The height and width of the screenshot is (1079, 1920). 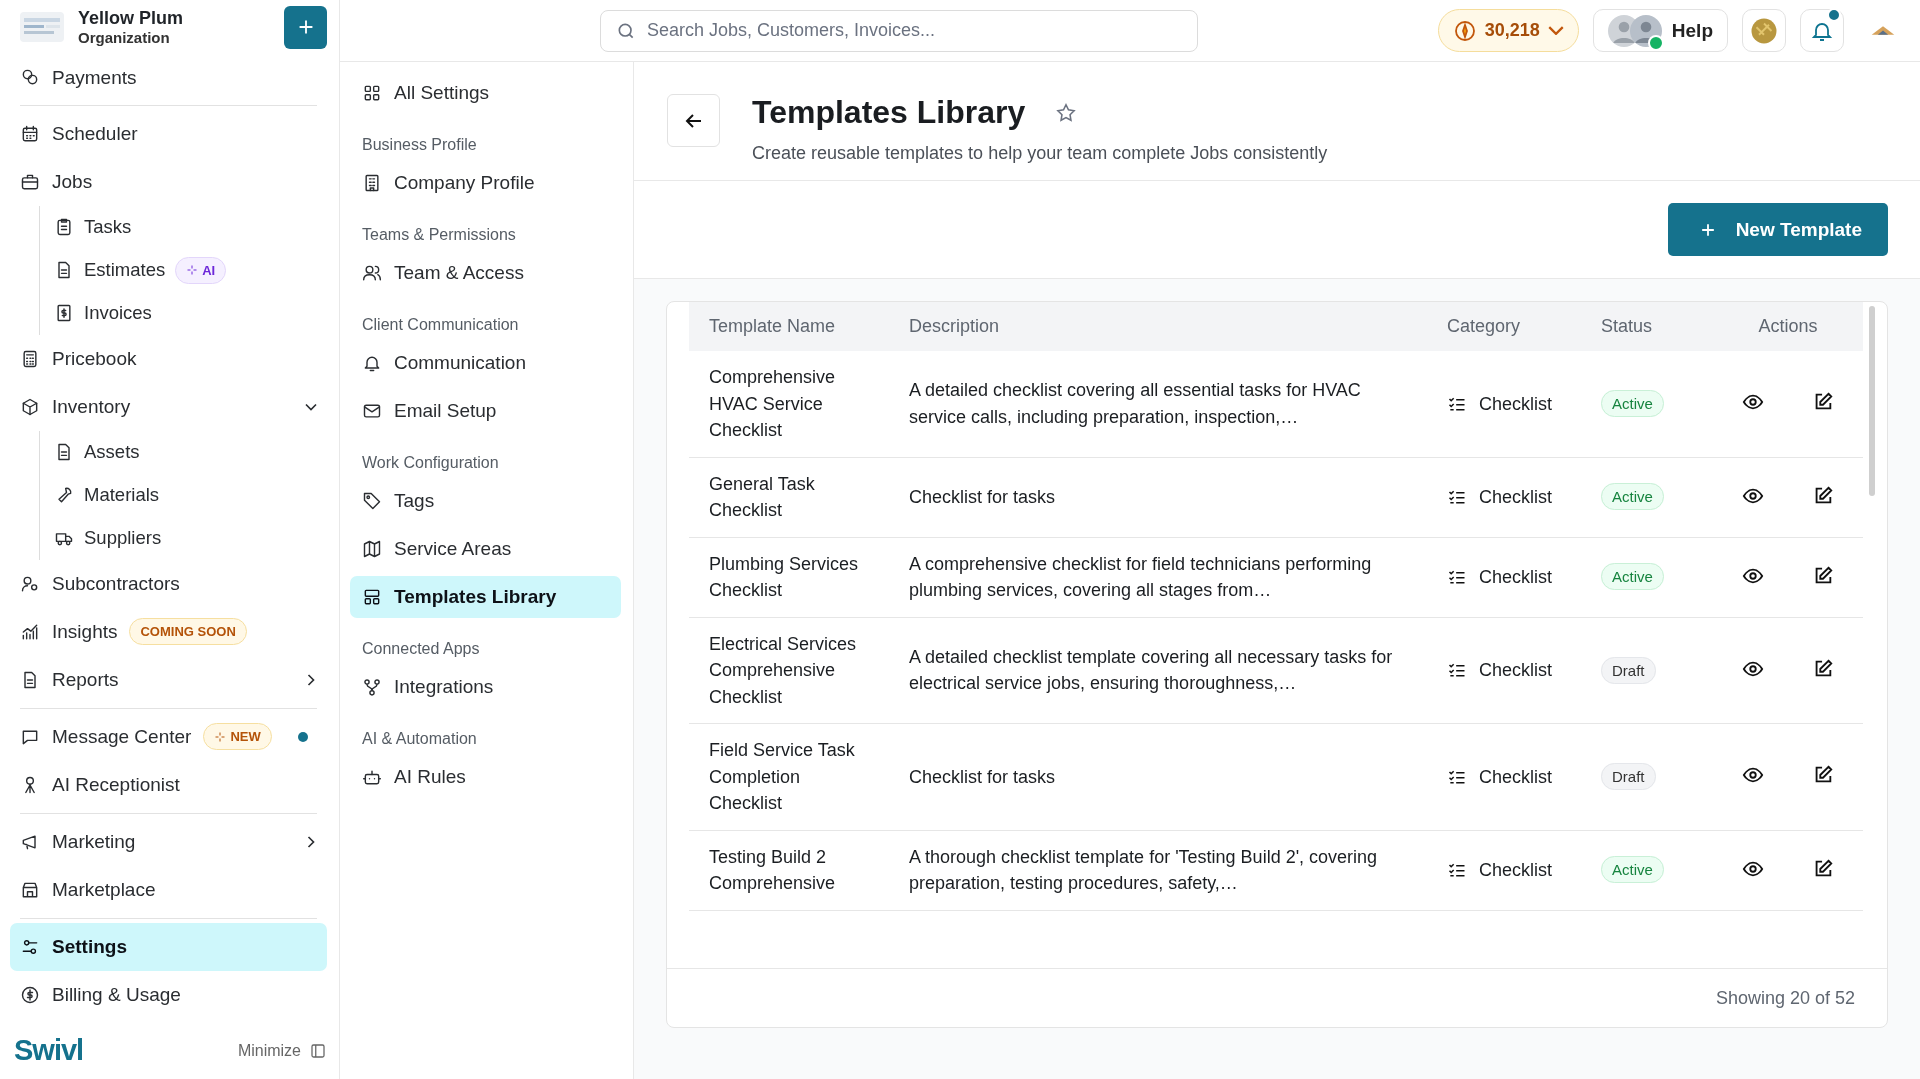 What do you see at coordinates (783, 670) in the screenshot?
I see `table-cell-text: Electrical Services Comprehensive Checklist` at bounding box center [783, 670].